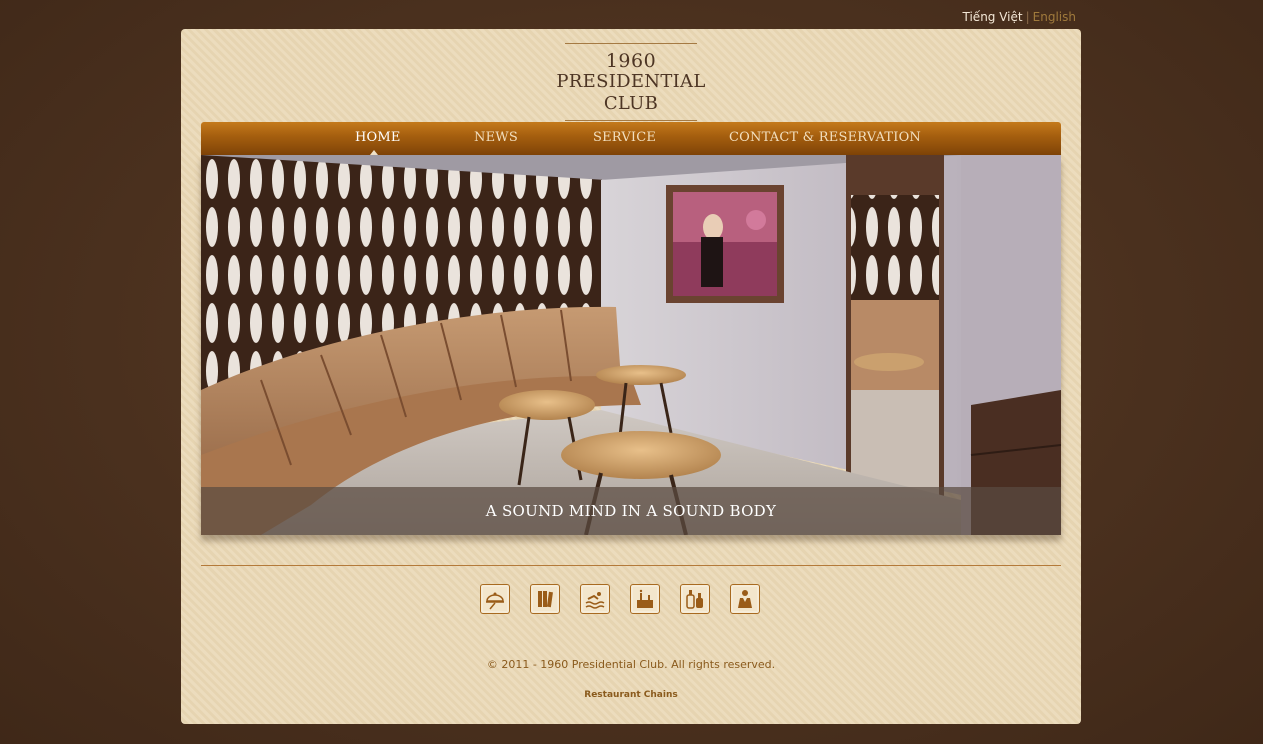  Describe the element at coordinates (1054, 17) in the screenshot. I see `language-english-link: English` at that location.